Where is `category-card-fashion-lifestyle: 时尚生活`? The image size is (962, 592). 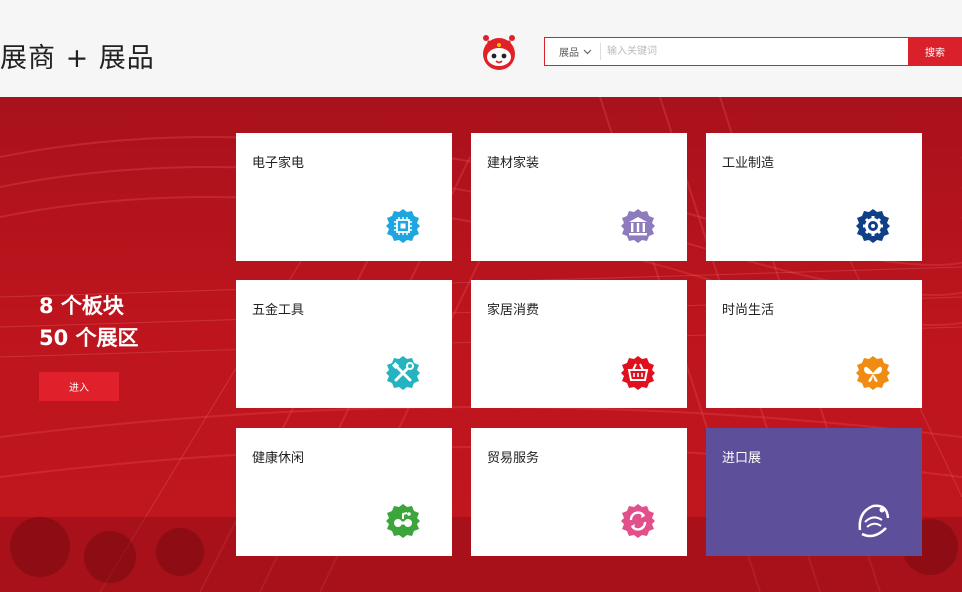 category-card-fashion-lifestyle: 时尚生活 is located at coordinates (814, 344).